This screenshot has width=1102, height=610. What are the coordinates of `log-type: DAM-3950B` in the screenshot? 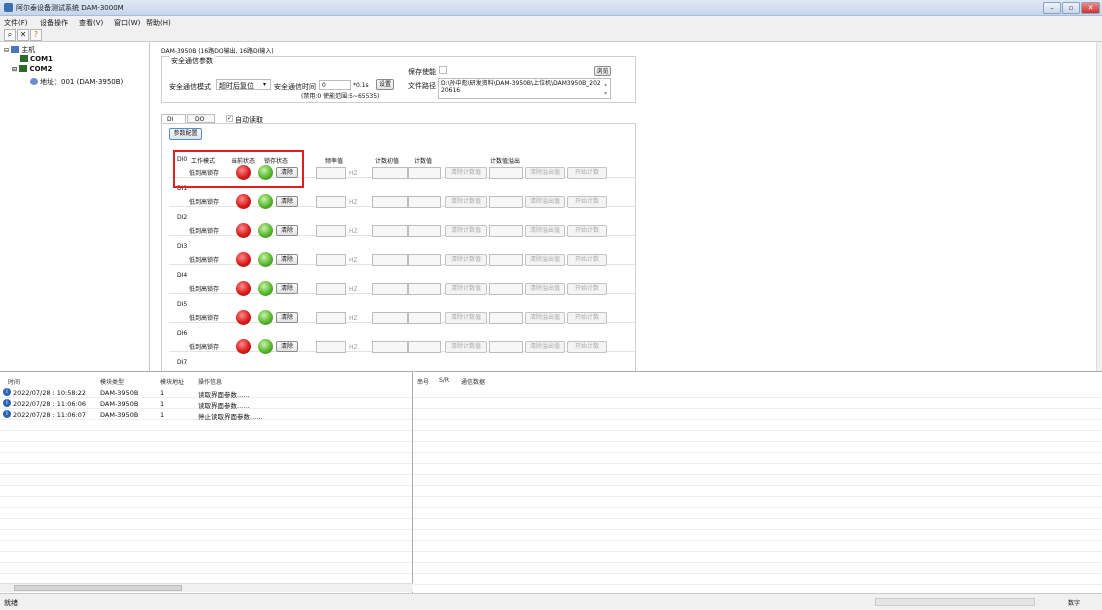 It's located at (119, 415).